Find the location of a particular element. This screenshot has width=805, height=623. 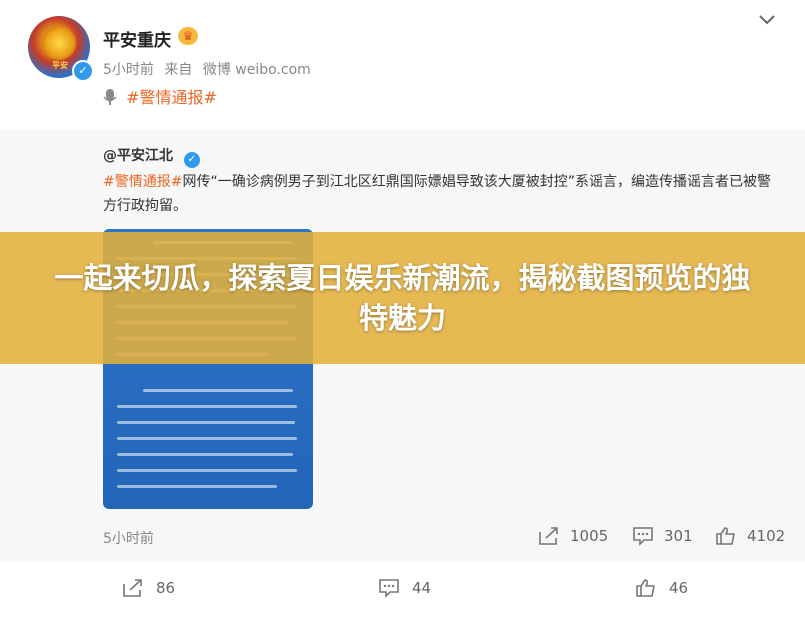

repost-share-count: 1005 is located at coordinates (573, 536).